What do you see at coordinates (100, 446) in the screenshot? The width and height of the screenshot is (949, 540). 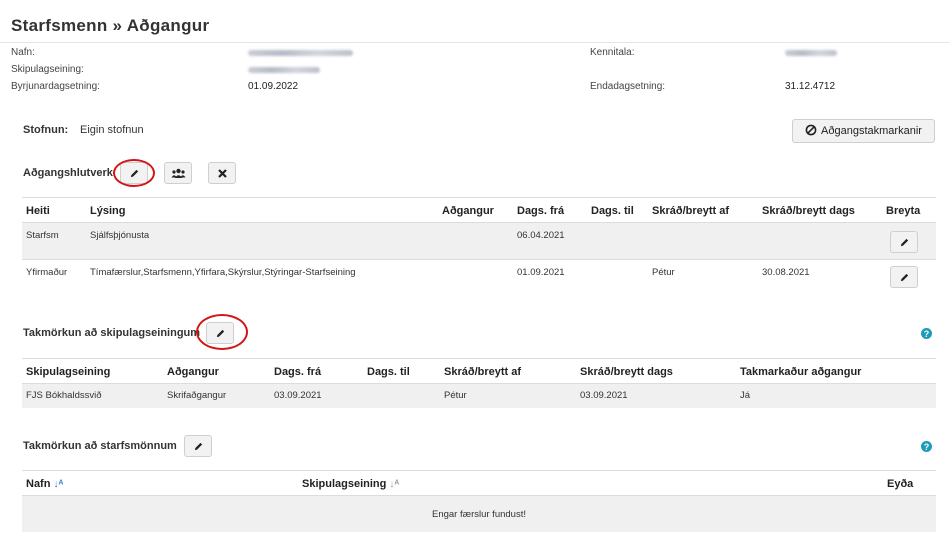 I see `staff-restrict-section-title: Takmörkun að starfsmönnum` at bounding box center [100, 446].